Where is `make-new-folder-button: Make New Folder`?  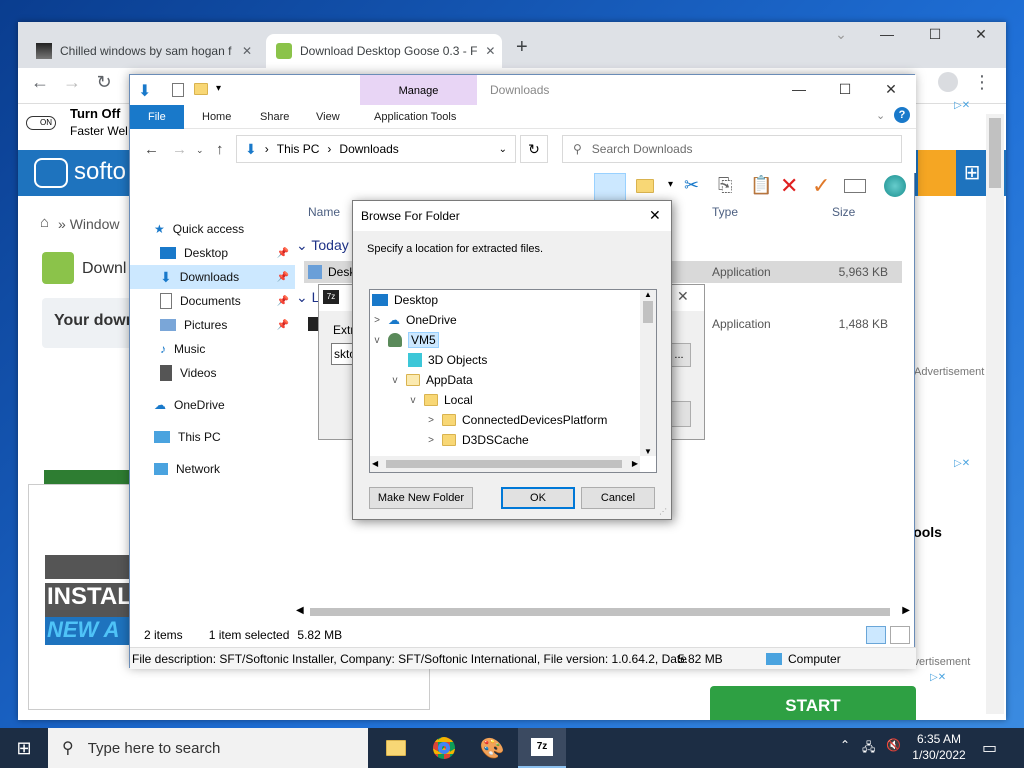
make-new-folder-button: Make New Folder is located at coordinates (421, 498).